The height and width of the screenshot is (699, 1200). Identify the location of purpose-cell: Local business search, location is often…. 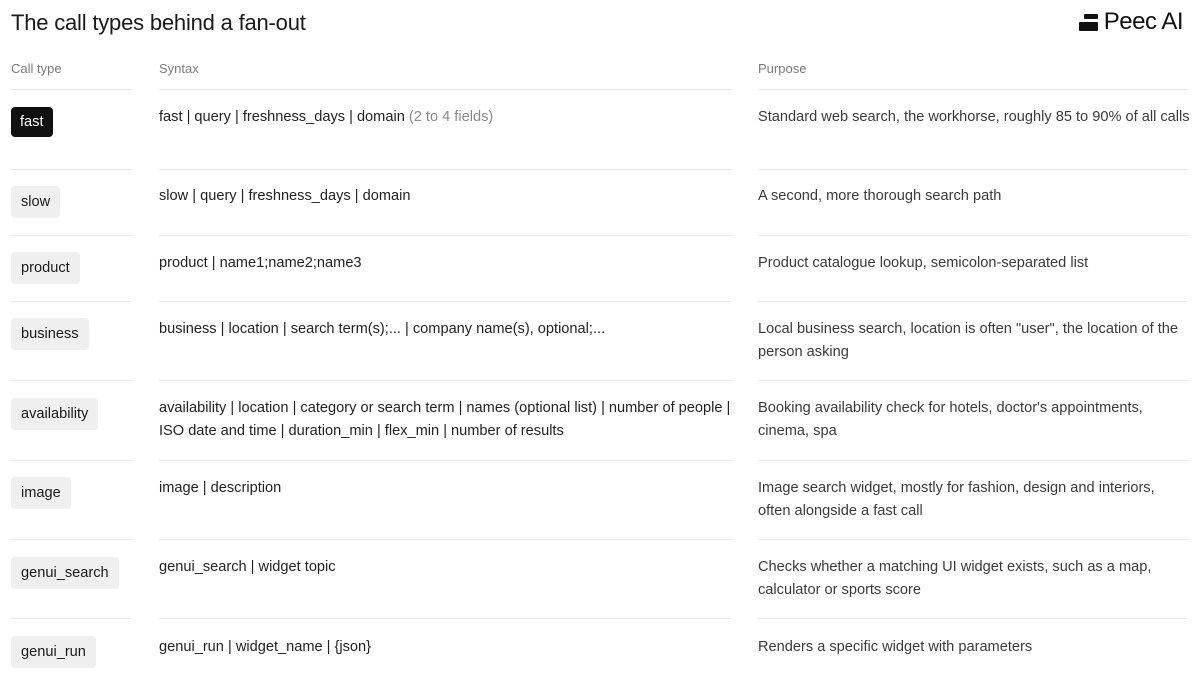
(968, 340).